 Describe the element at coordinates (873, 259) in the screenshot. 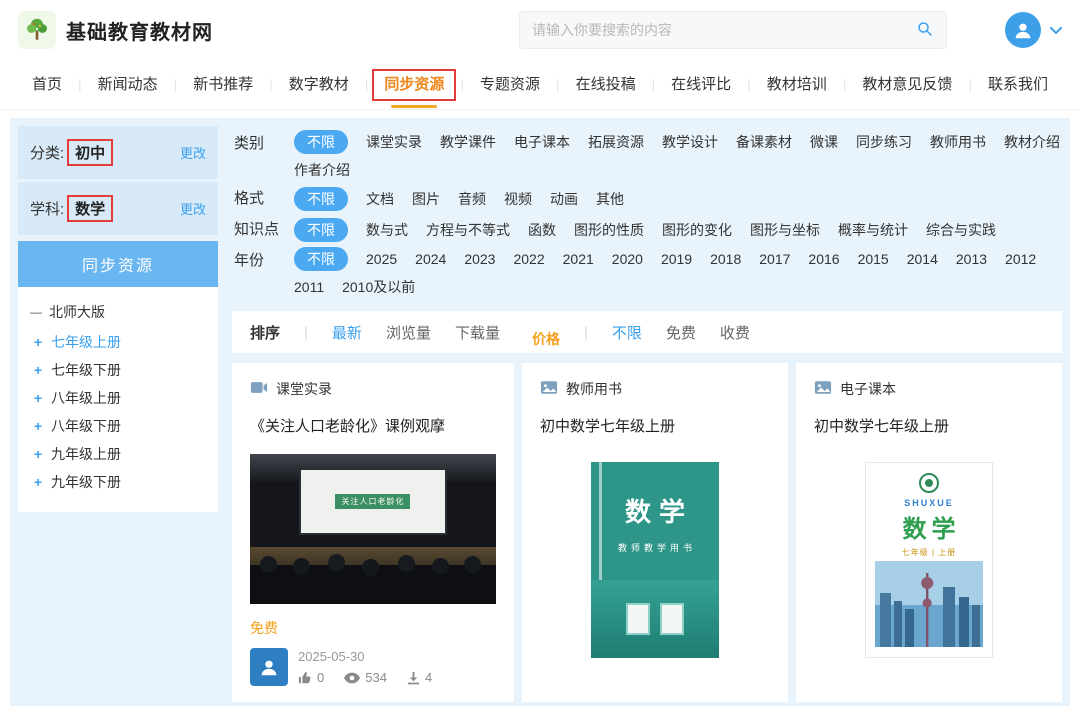

I see `filter-option: 2015` at that location.